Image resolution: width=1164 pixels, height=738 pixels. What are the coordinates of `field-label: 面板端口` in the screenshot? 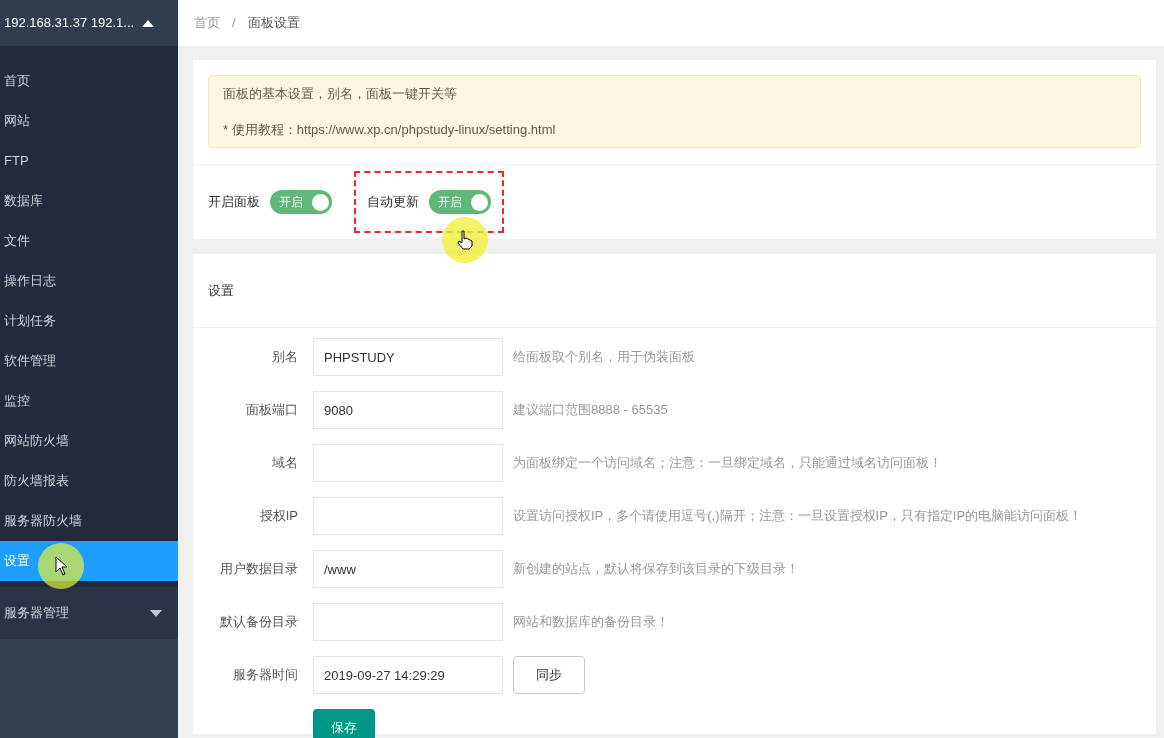 It's located at (272, 410).